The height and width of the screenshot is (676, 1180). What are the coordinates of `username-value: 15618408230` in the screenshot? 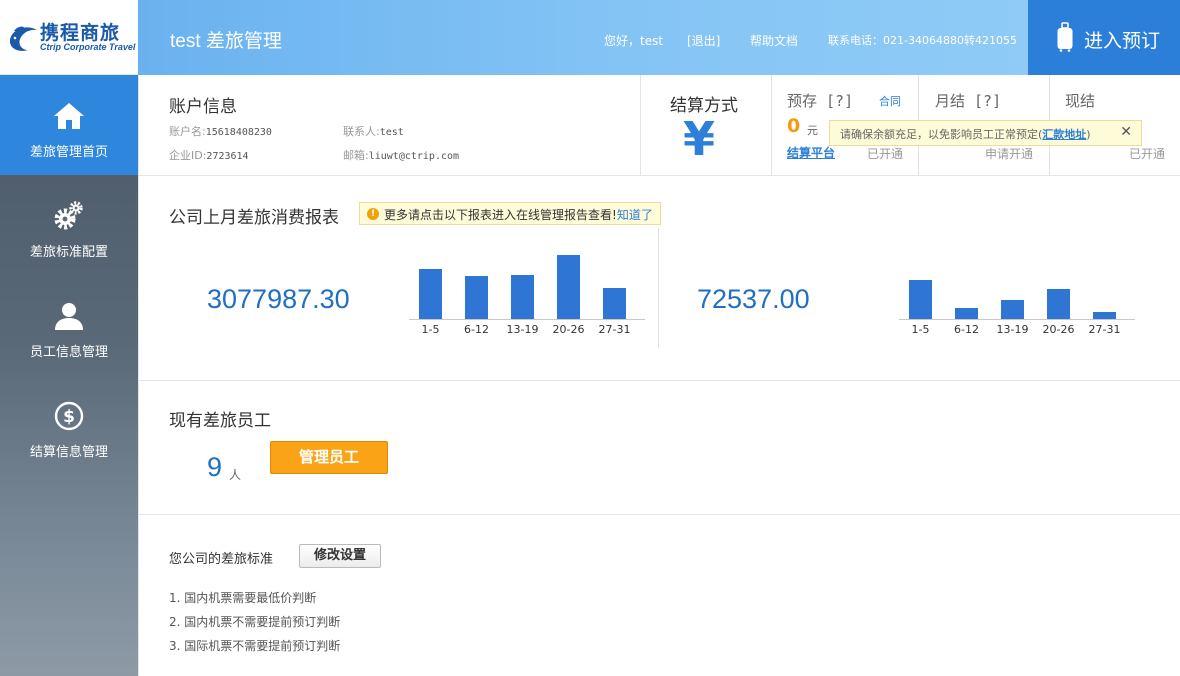 It's located at (238, 132).